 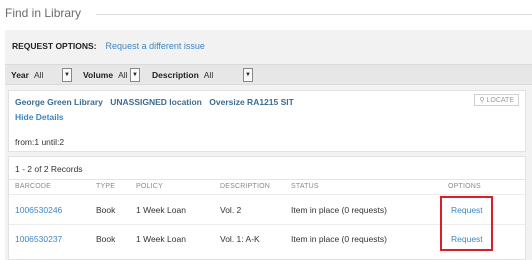 I want to click on records-count: 1 - 2 of 2 Records, so click(x=49, y=169).